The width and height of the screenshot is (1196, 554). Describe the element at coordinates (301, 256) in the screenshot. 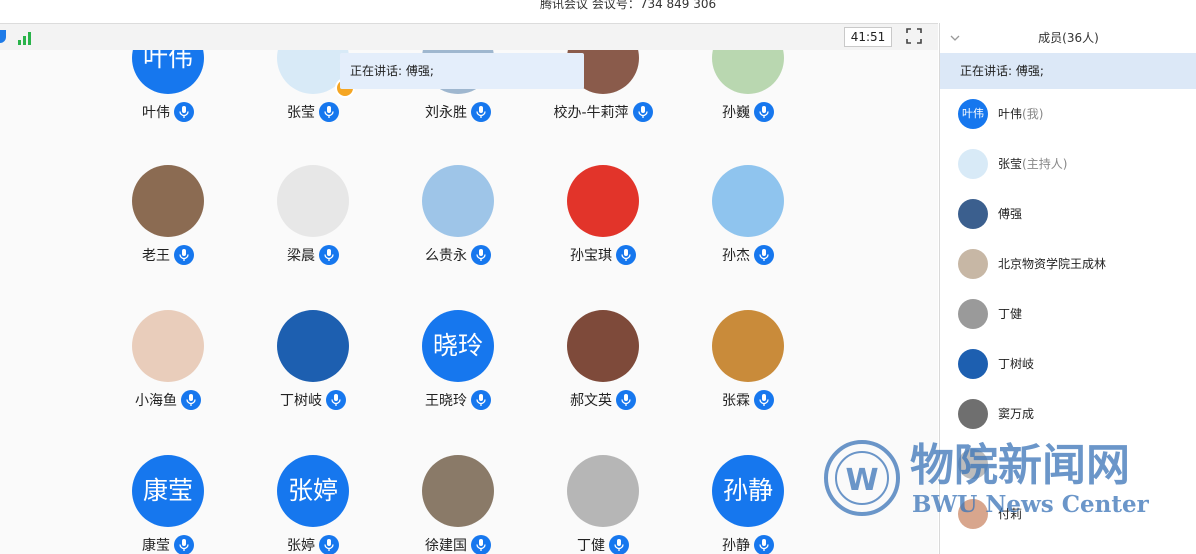

I see `participant-name: 梁晨` at that location.